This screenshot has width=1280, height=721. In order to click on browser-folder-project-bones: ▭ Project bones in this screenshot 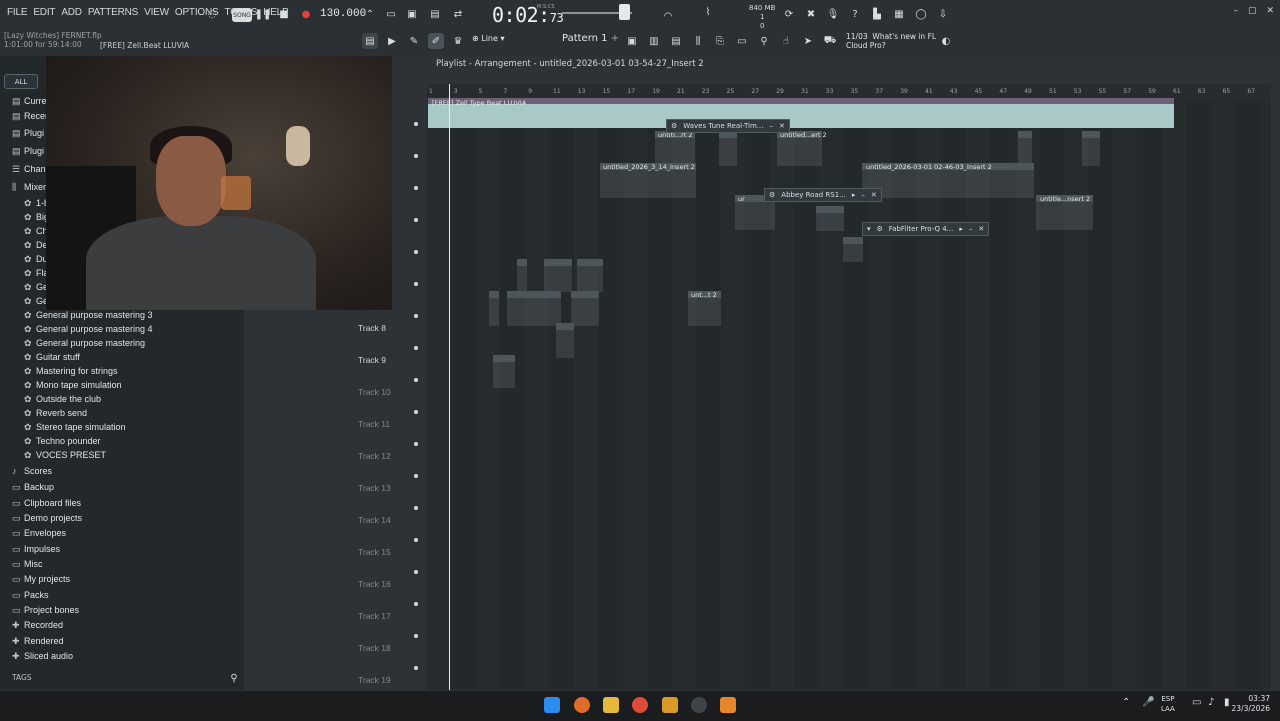, I will do `click(45, 612)`.